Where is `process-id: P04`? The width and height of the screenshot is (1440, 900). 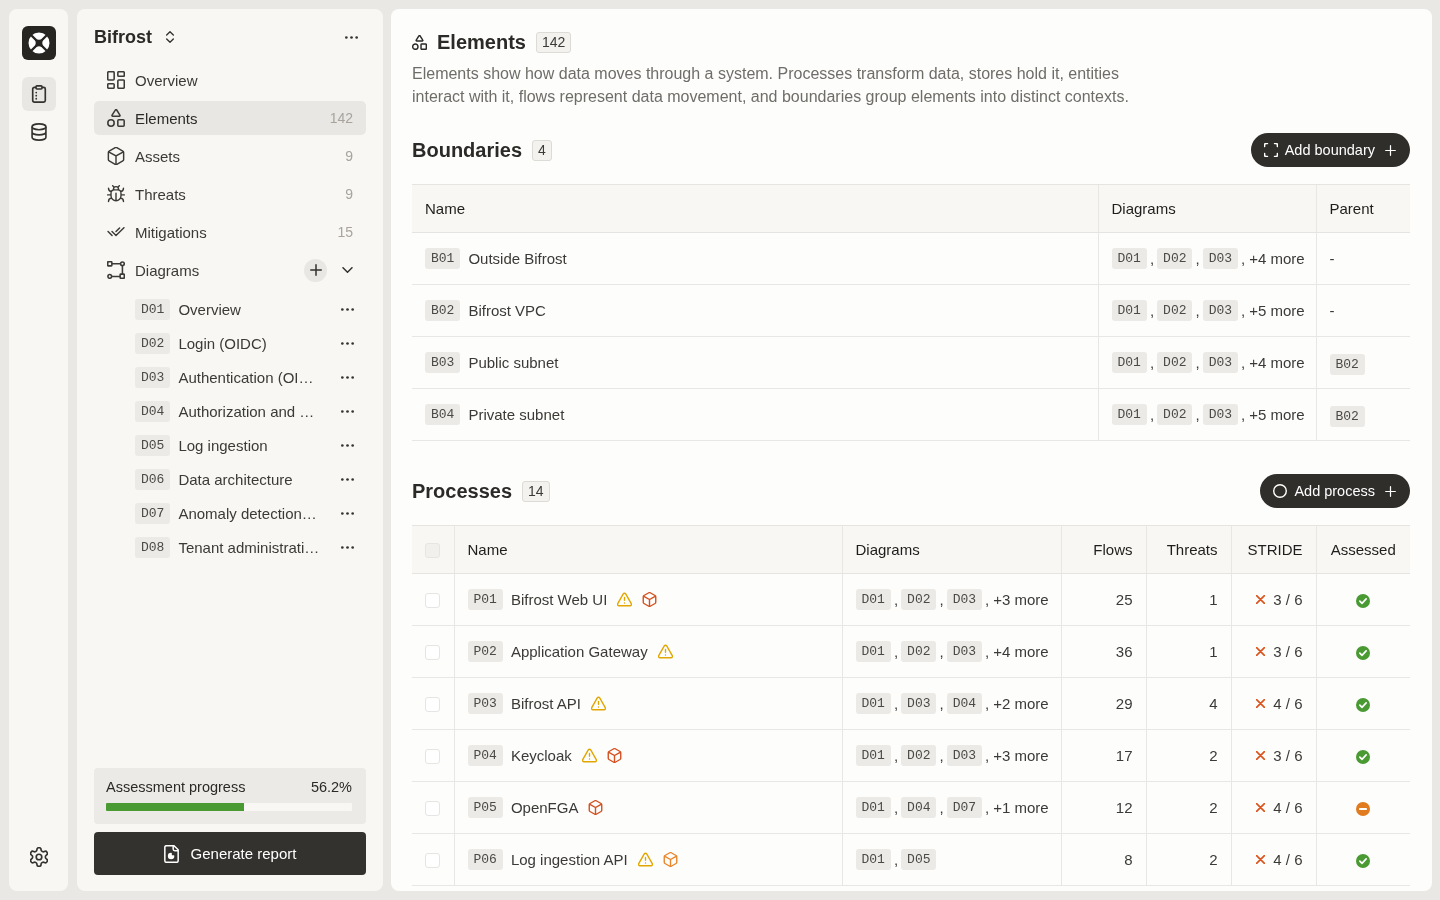
process-id: P04 is located at coordinates (485, 755).